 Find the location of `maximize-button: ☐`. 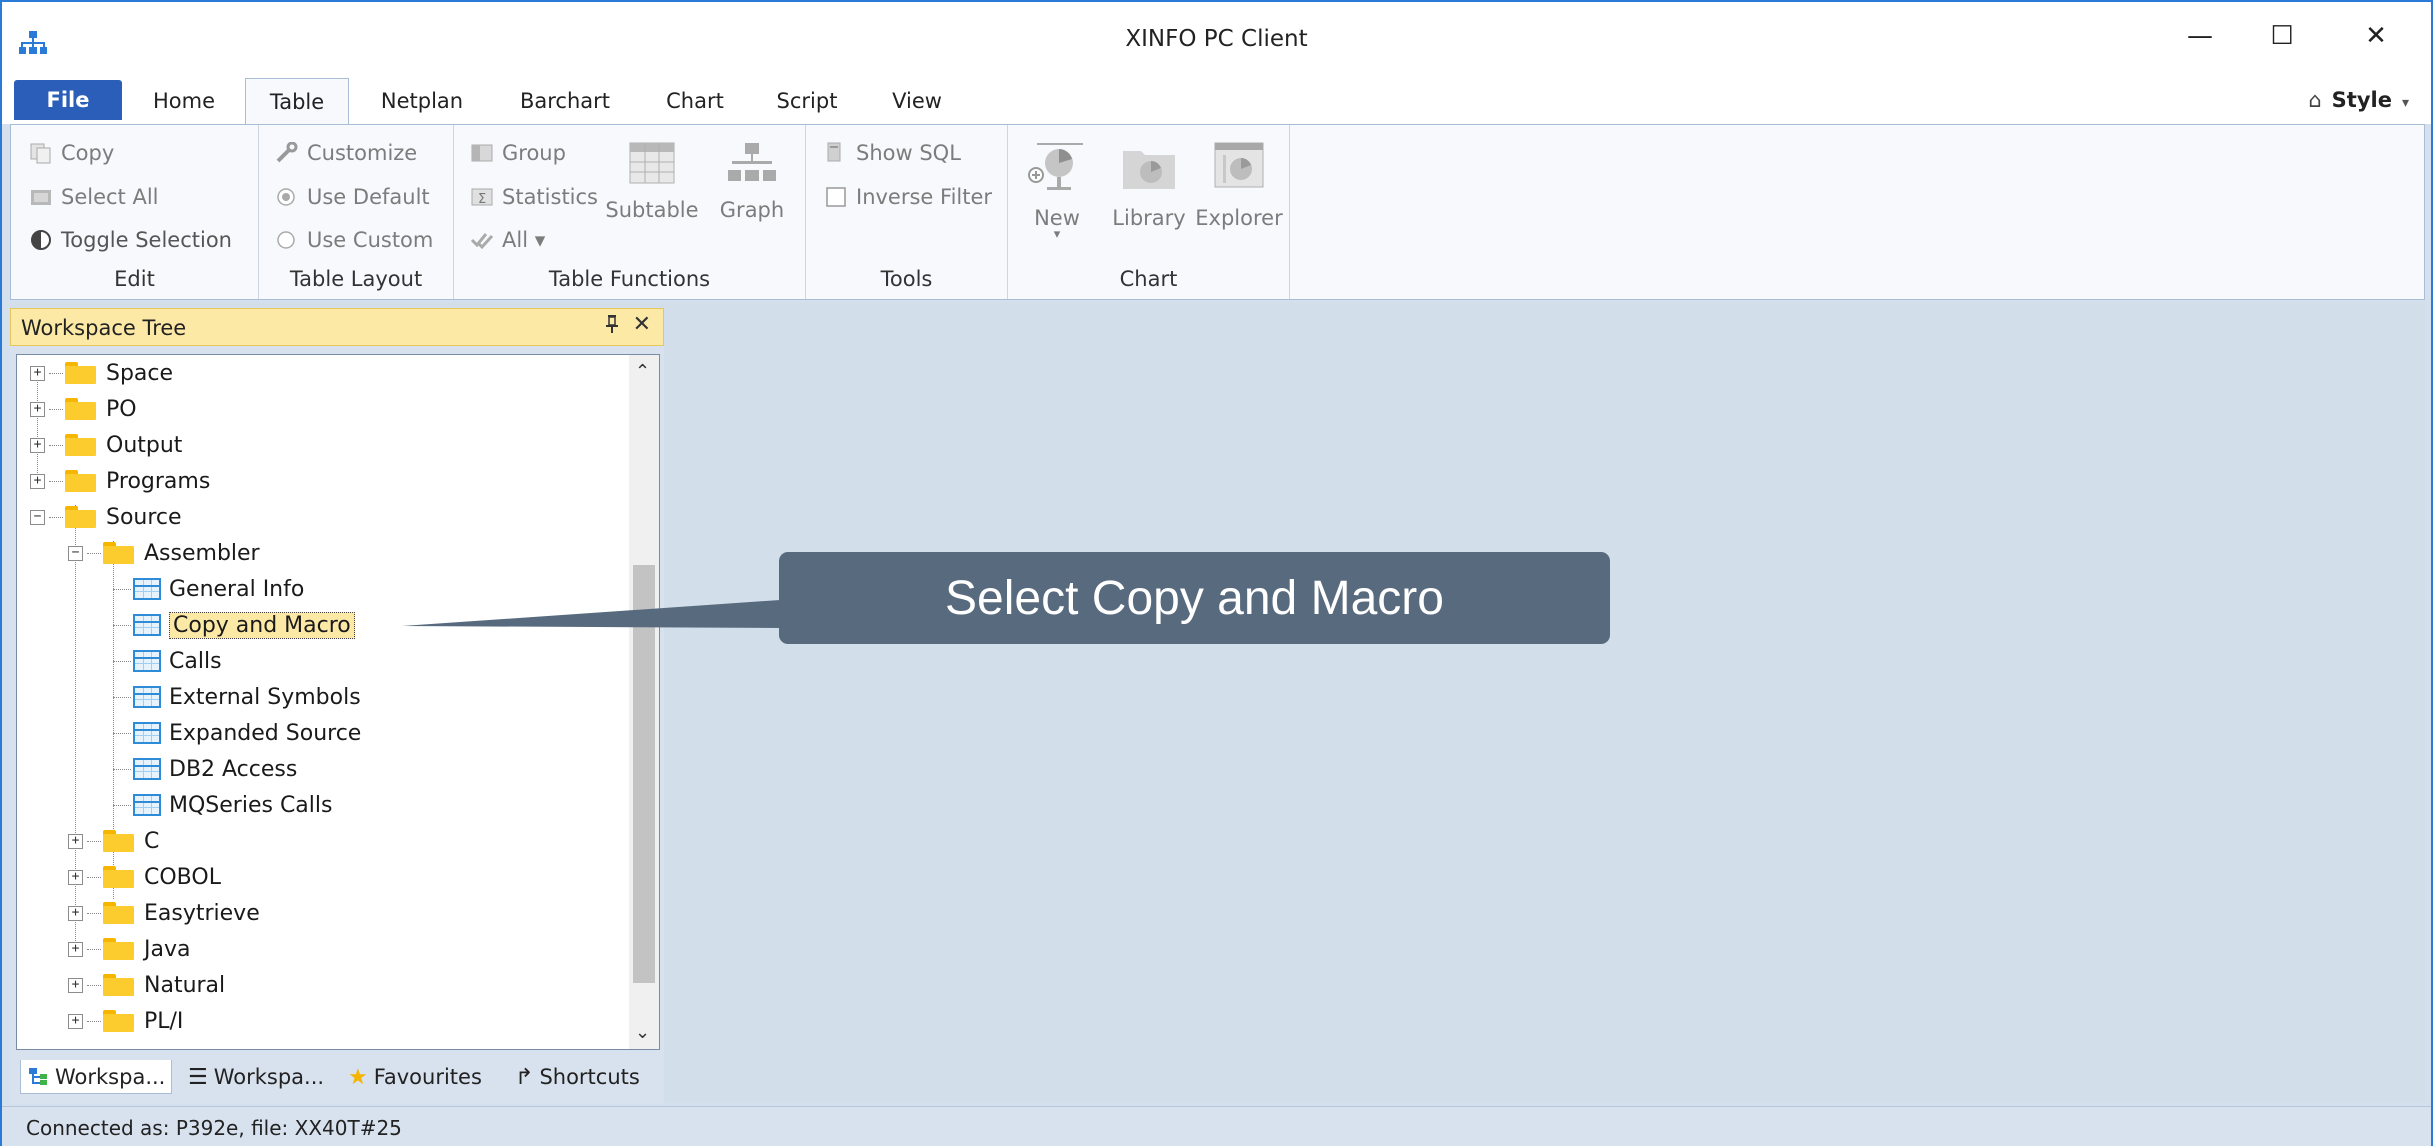

maximize-button: ☐ is located at coordinates (2282, 36).